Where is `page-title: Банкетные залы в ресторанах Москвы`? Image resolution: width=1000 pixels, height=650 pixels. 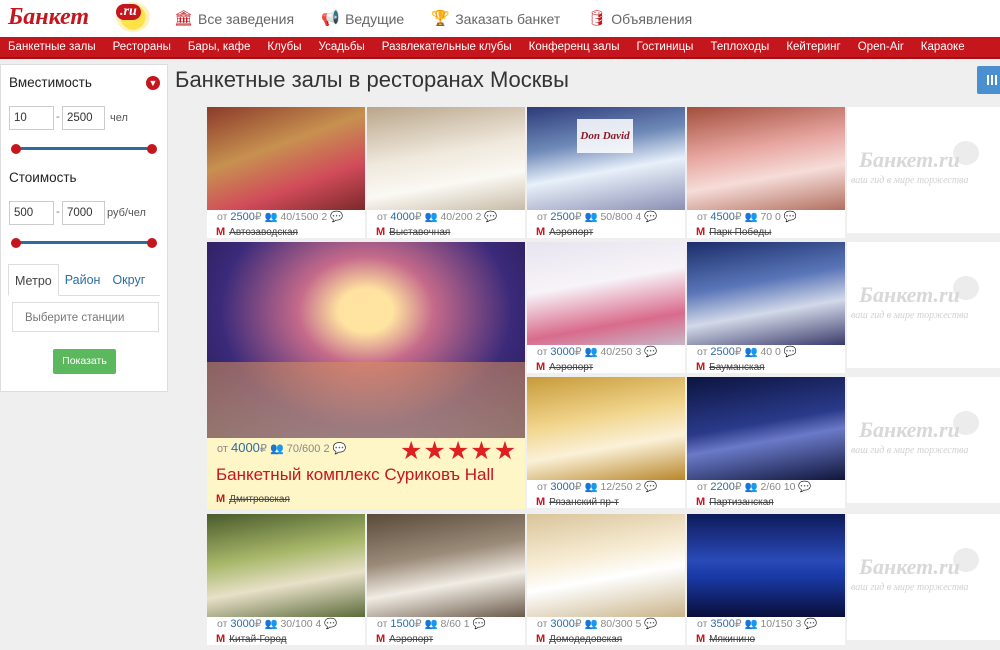
page-title: Банкетные залы в ресторанах Москвы is located at coordinates (372, 79).